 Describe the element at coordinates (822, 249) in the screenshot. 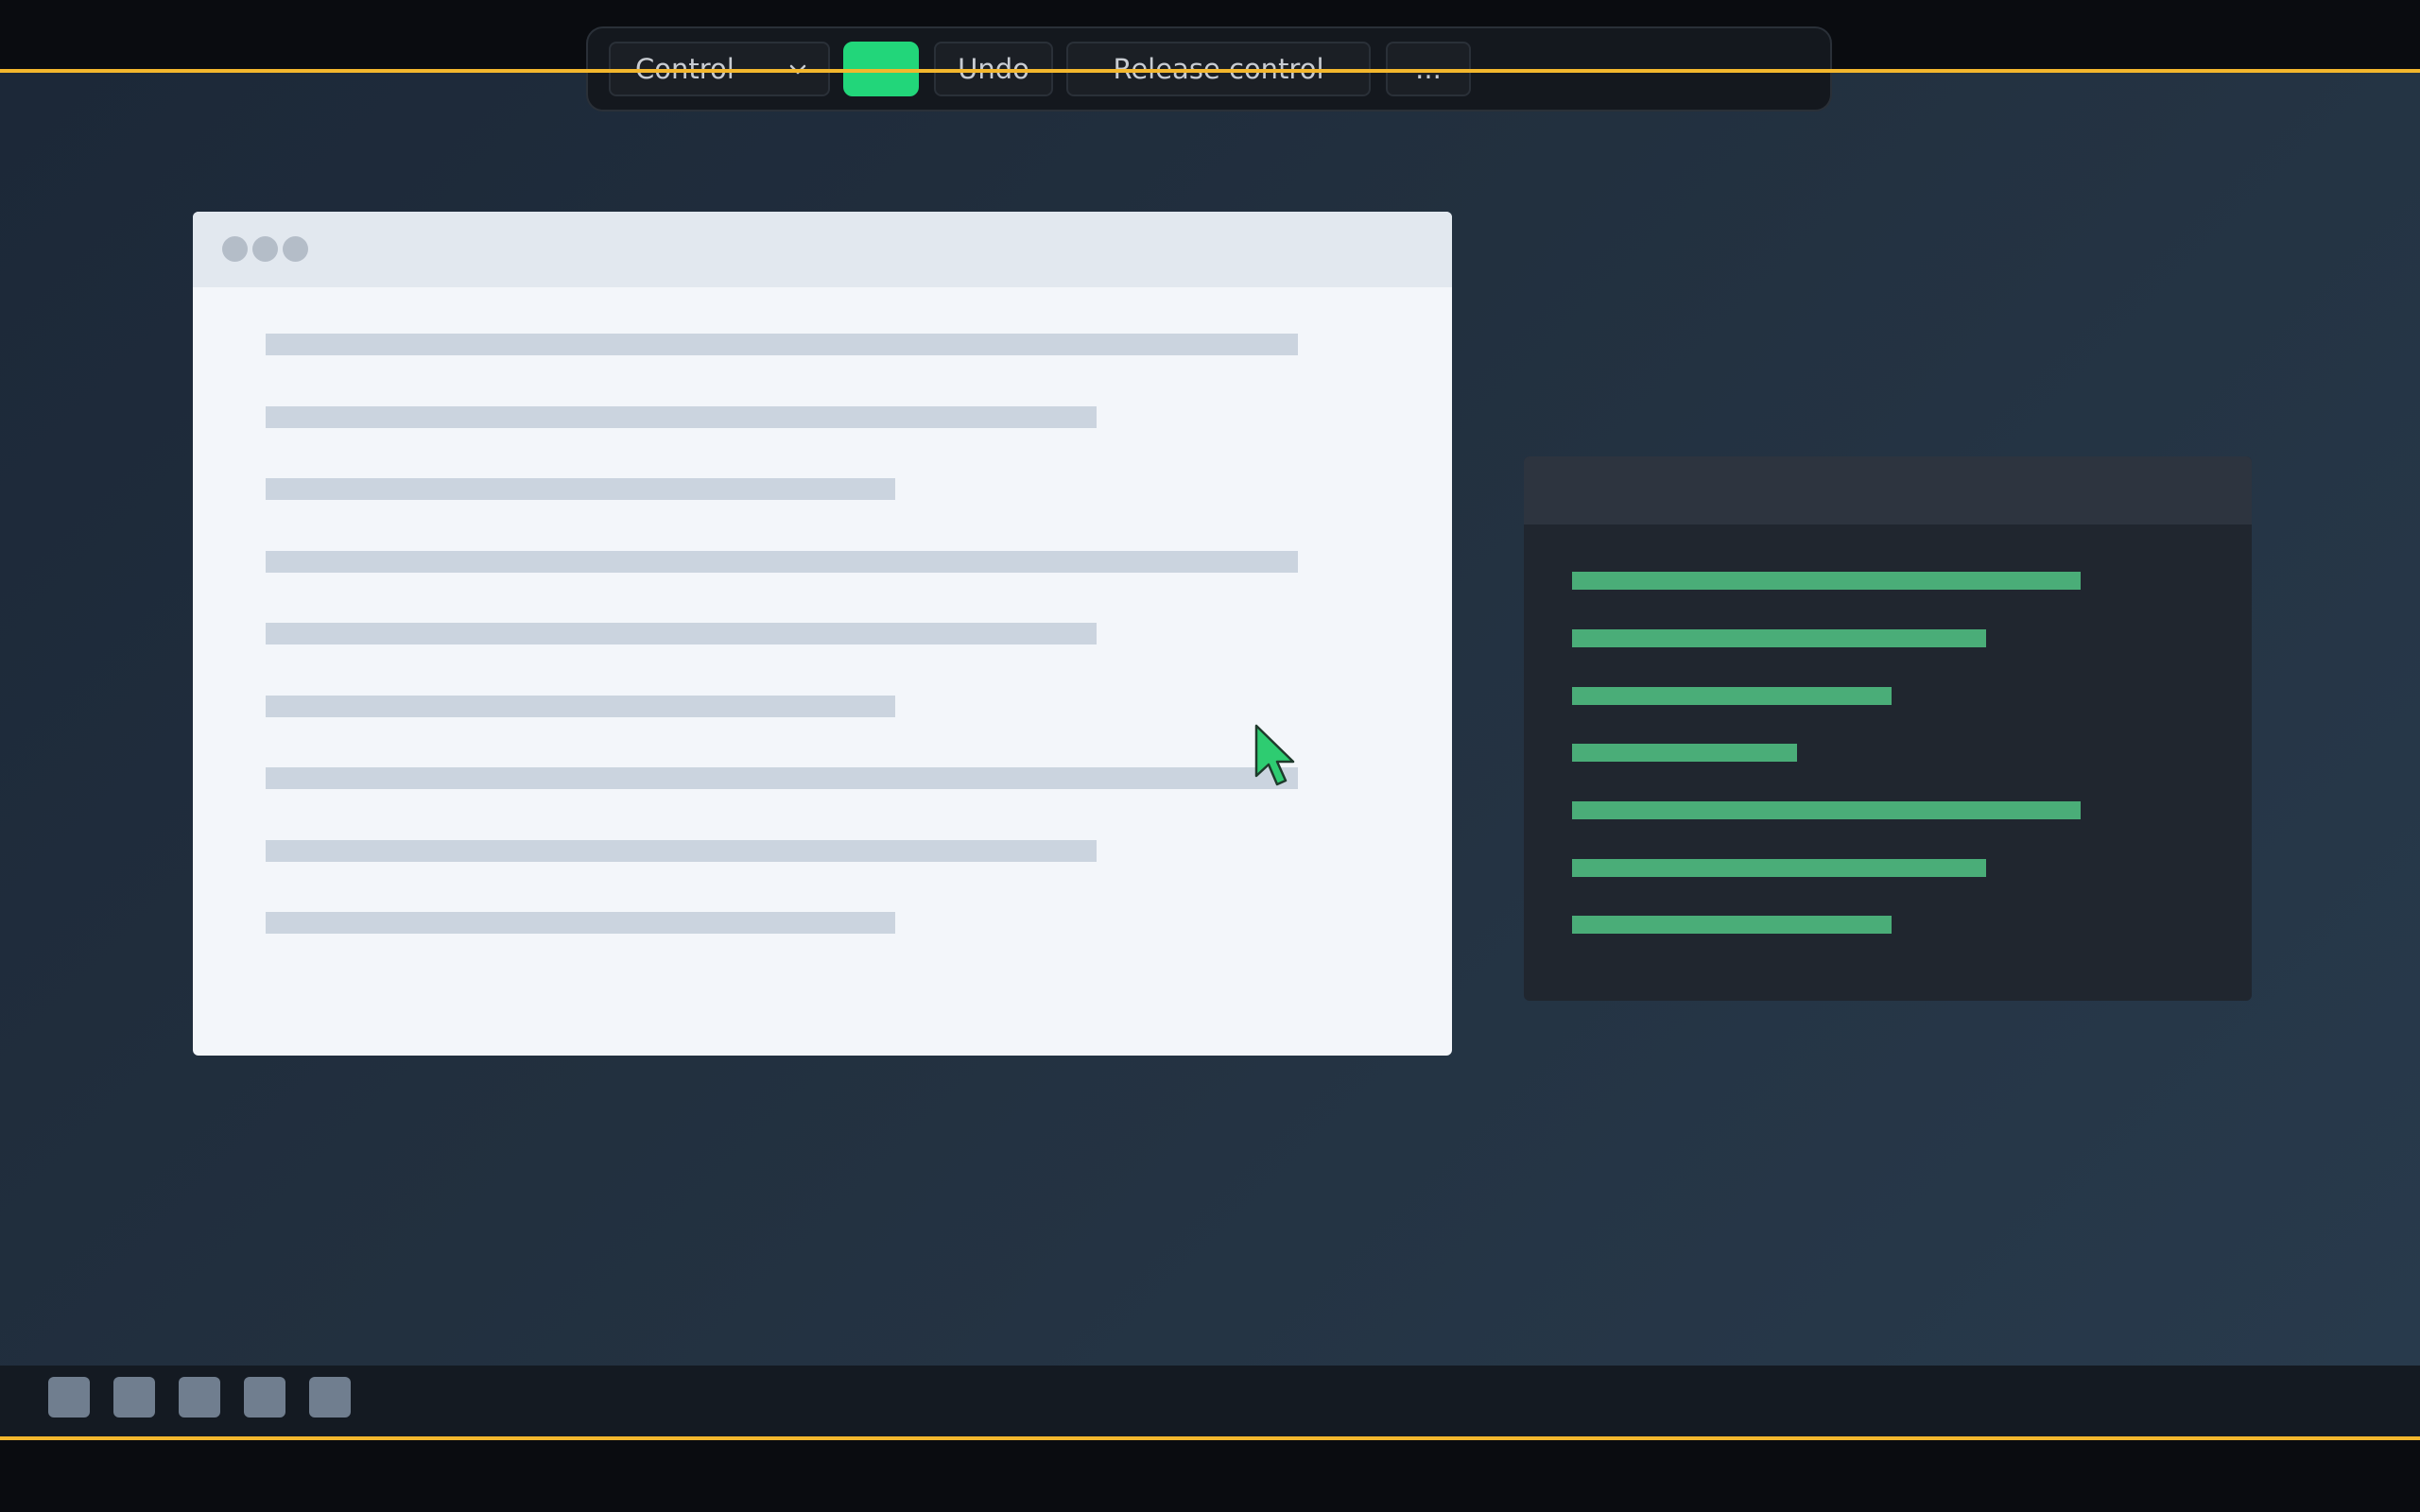

I see `document-window-titlebar` at that location.